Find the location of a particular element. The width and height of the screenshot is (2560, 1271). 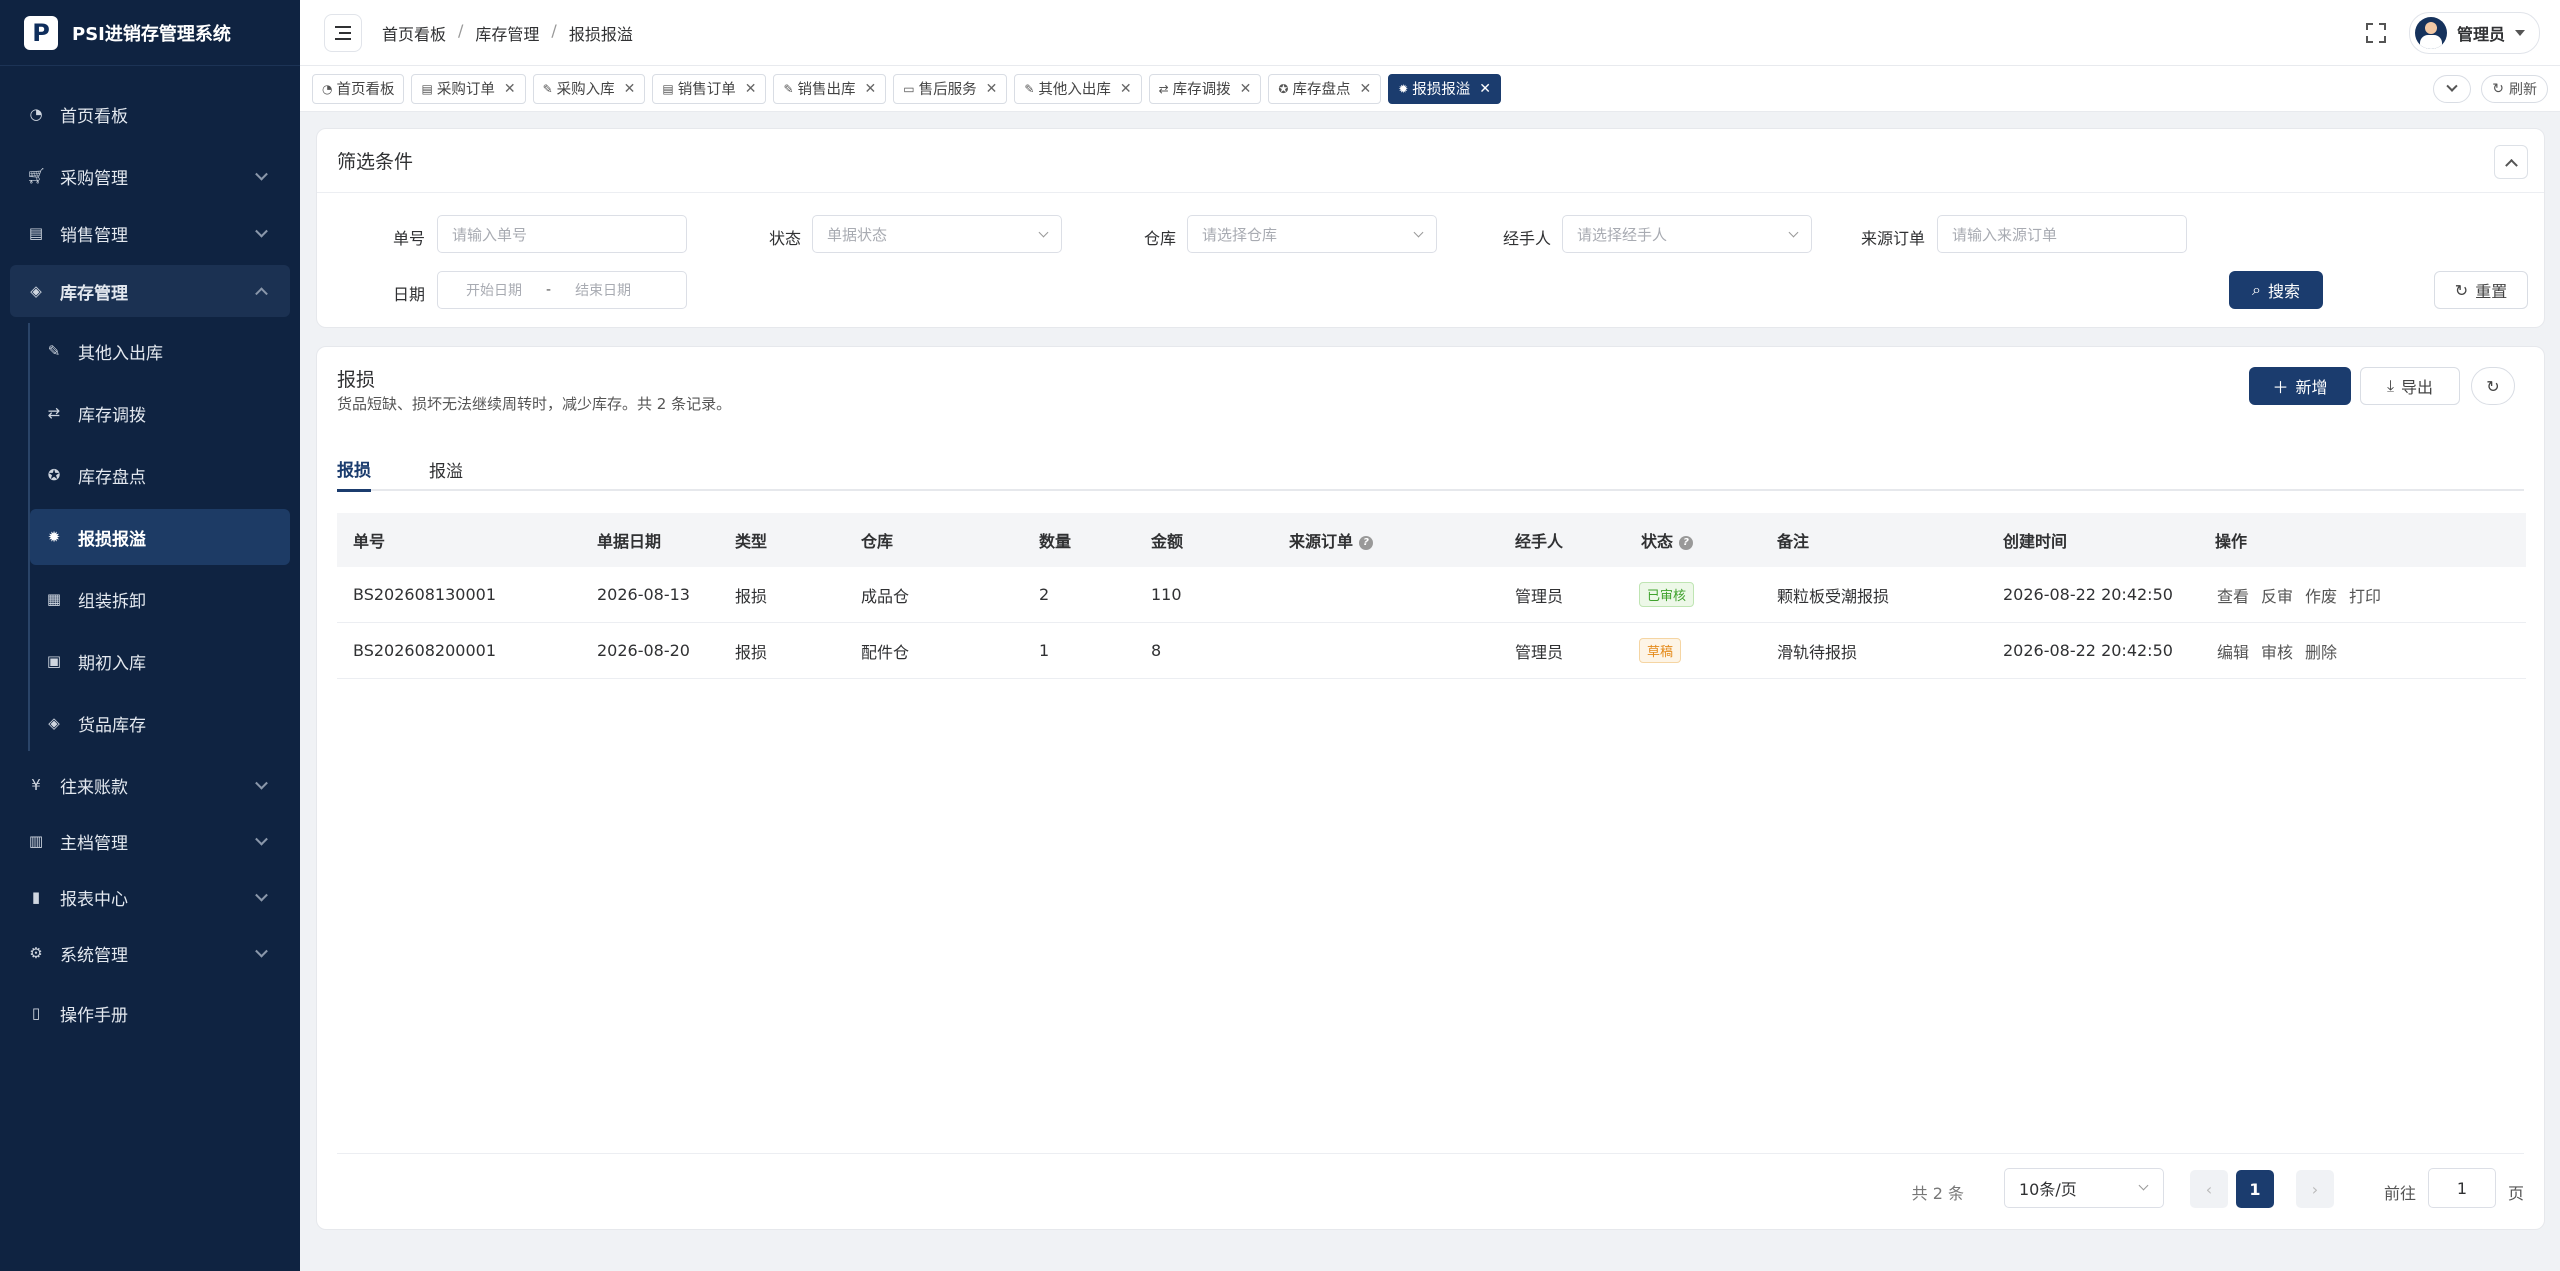

warehouse-select: 请选择仓库 is located at coordinates (1312, 234).